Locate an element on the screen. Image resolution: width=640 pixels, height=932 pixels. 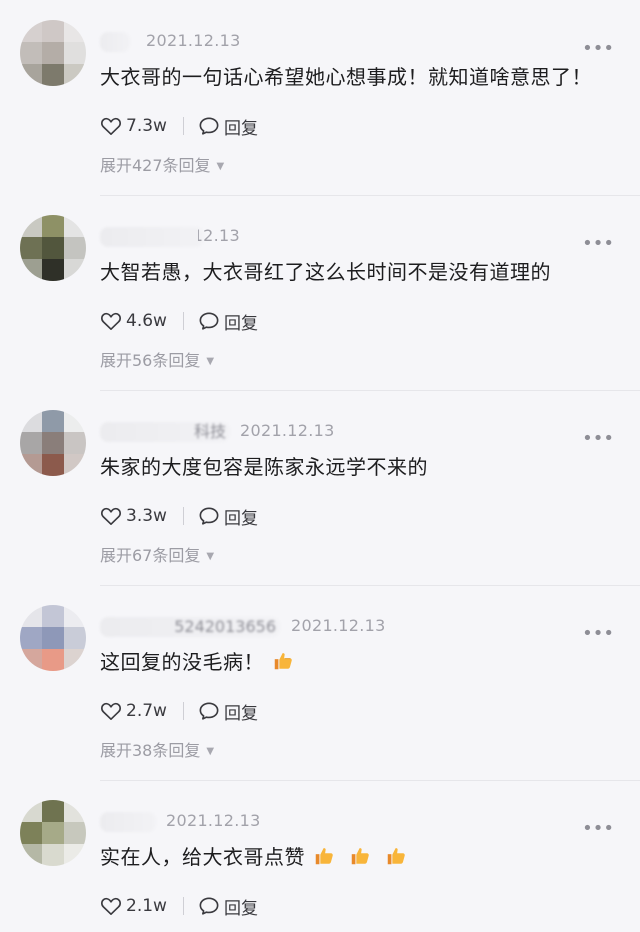
comment-actions: 2.1w 回复 is located at coordinates (179, 906).